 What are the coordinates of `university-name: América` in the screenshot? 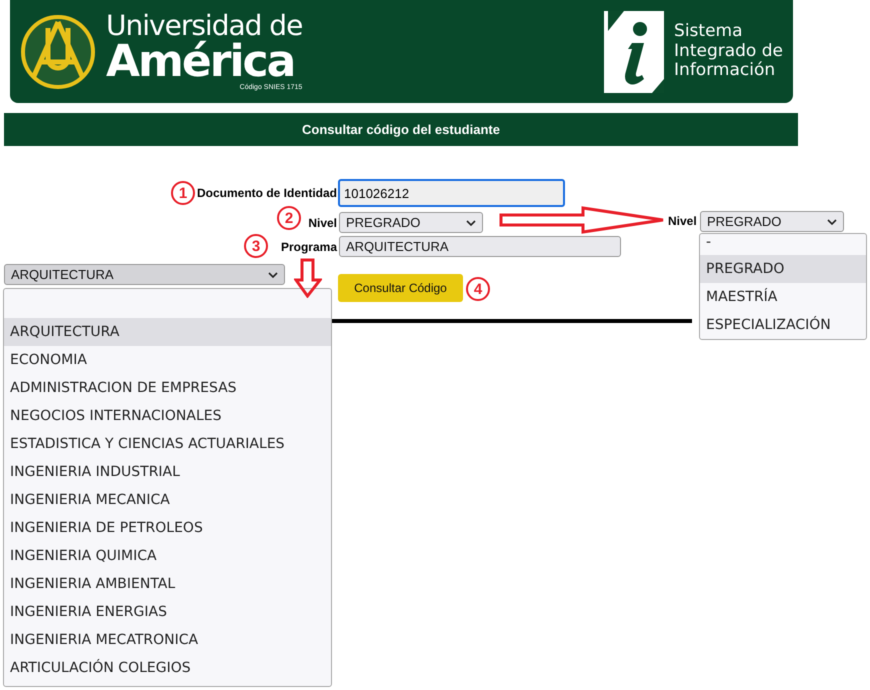 It's located at (200, 62).